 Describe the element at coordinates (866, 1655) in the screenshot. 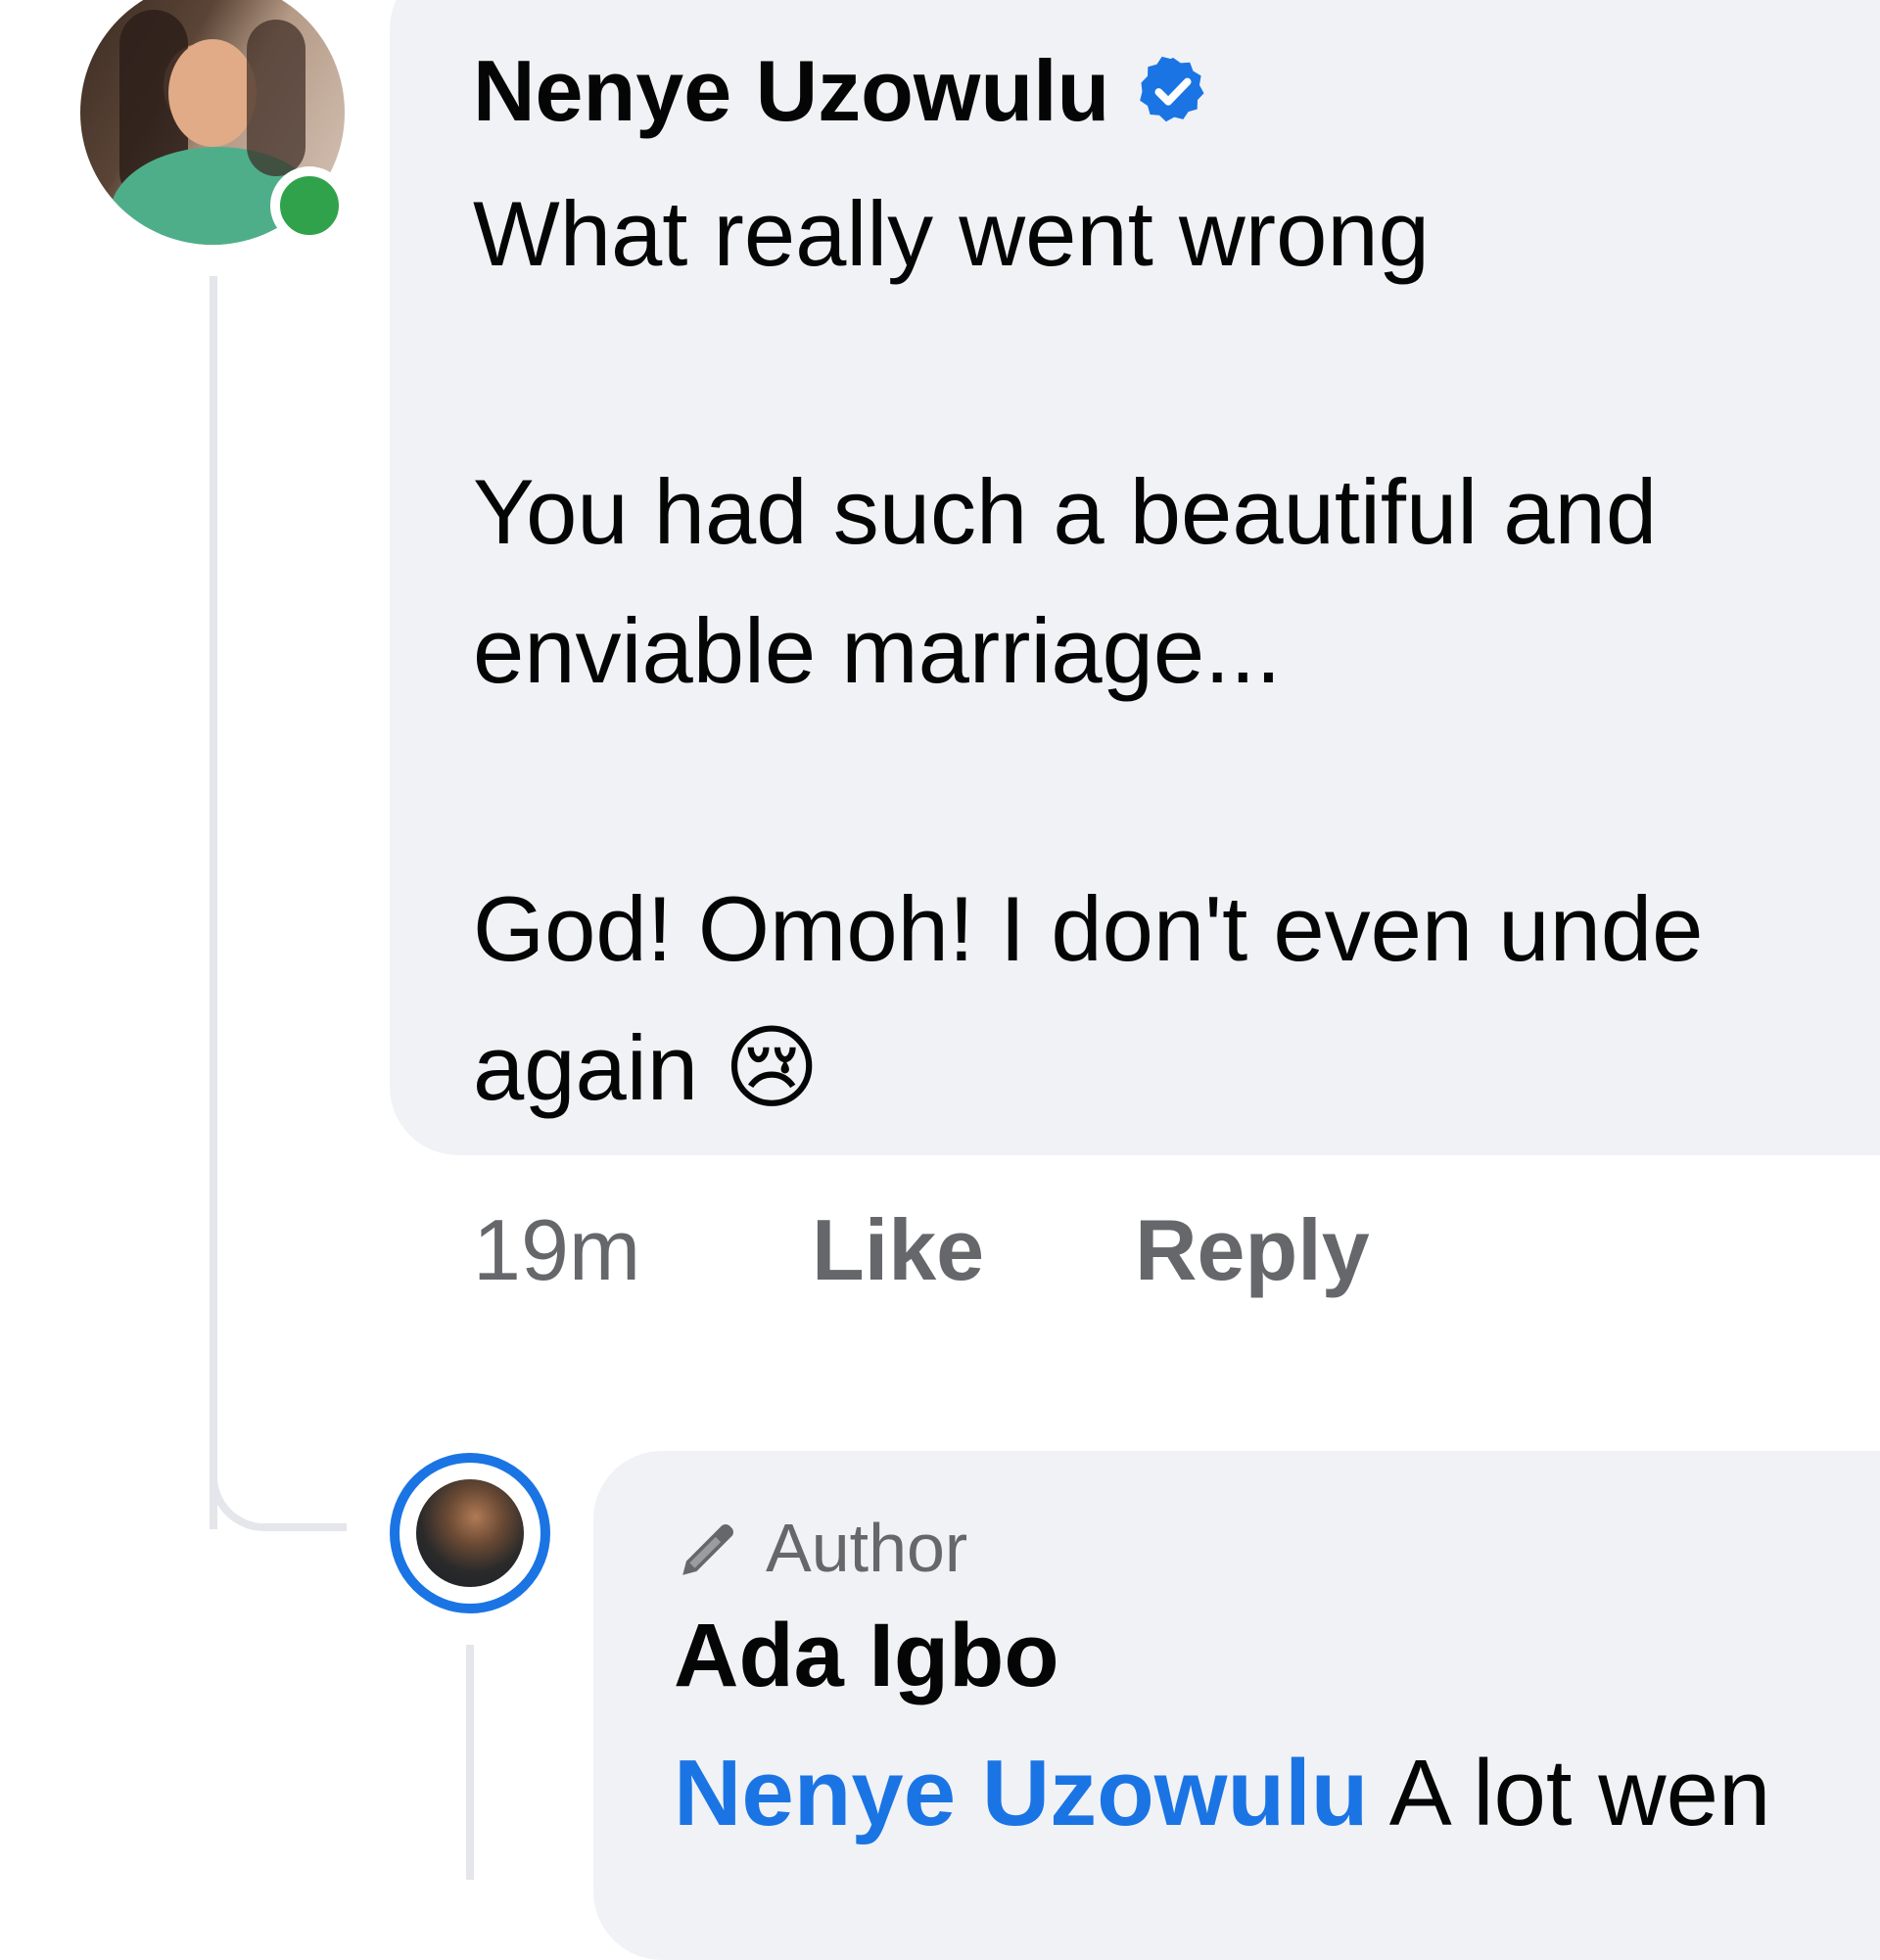

I see `reply-author-name: Ada Igbo` at that location.